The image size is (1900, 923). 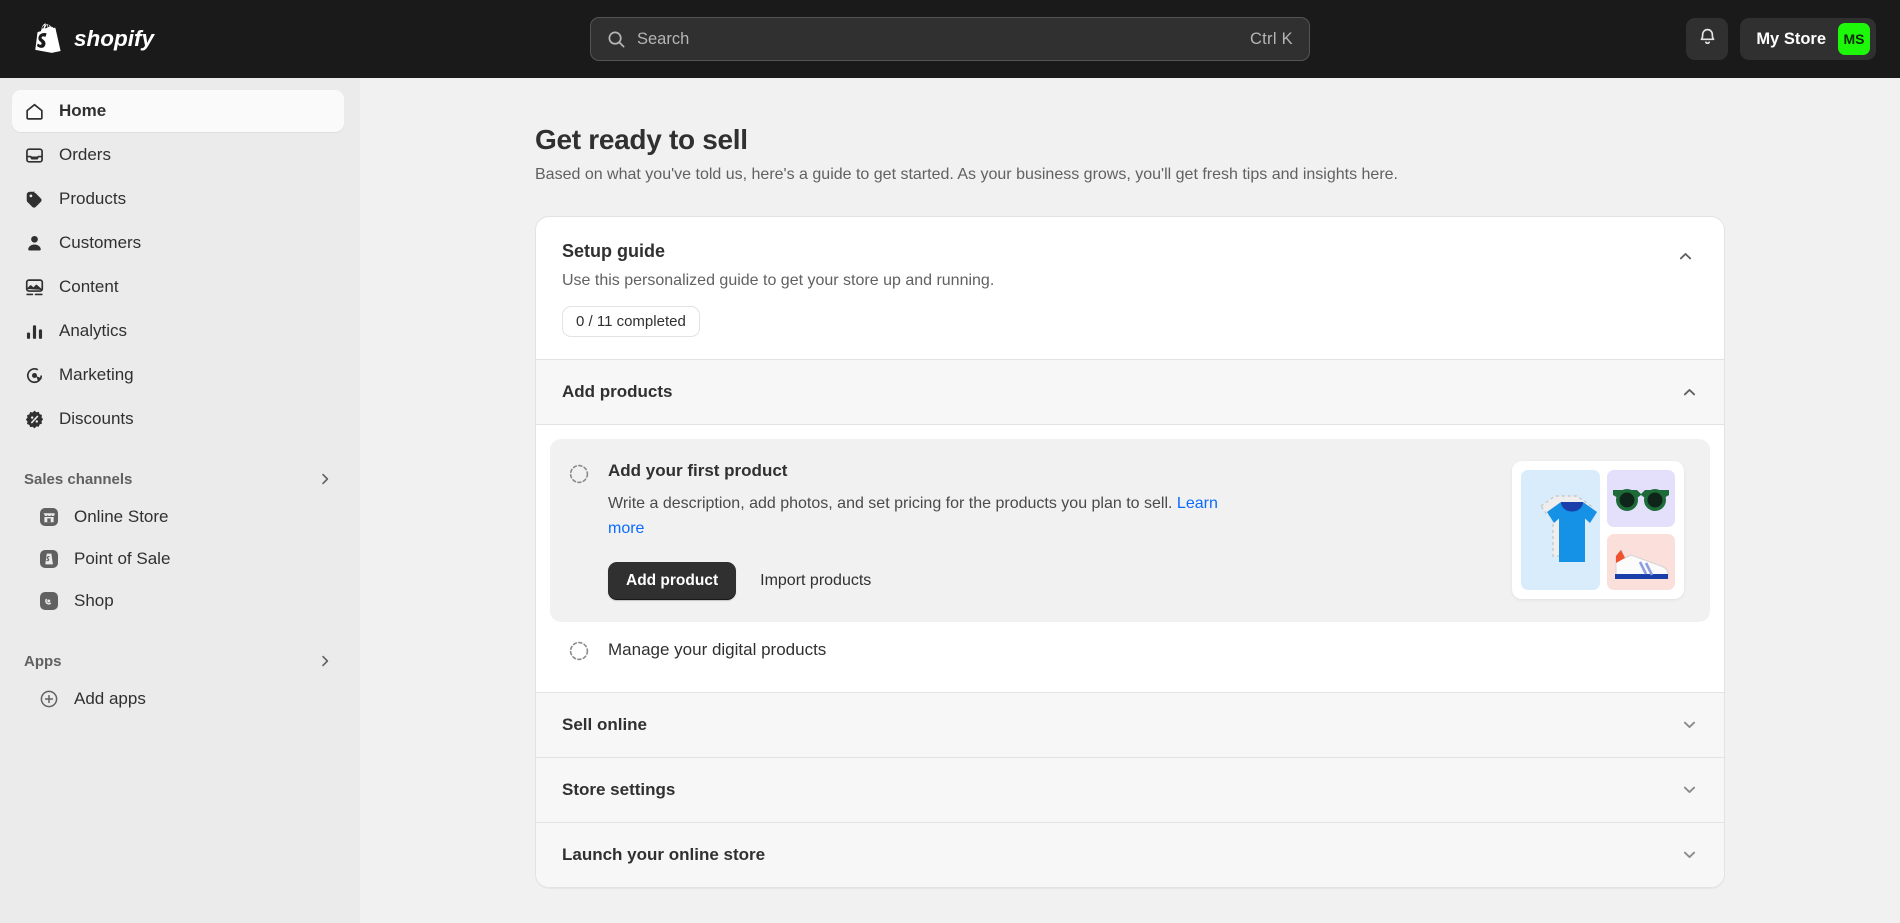 What do you see at coordinates (617, 391) in the screenshot?
I see `section-title: Add products` at bounding box center [617, 391].